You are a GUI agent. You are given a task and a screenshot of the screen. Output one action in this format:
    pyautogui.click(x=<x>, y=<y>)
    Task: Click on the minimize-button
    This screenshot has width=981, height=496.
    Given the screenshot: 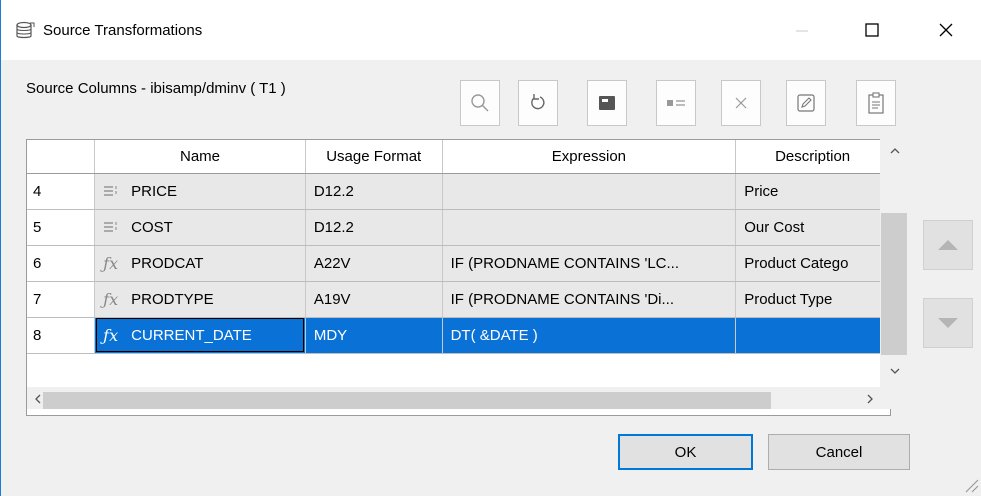 What is the action you would take?
    pyautogui.click(x=802, y=30)
    